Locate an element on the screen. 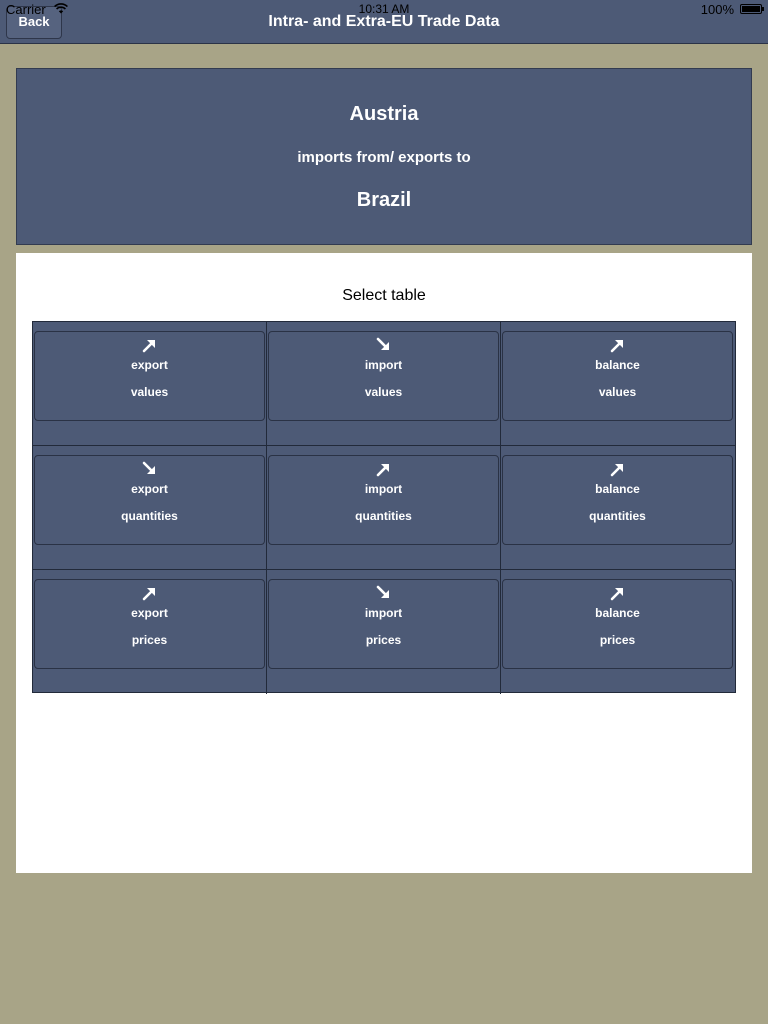 The width and height of the screenshot is (768, 1024). table-tile-import-prices: import prices is located at coordinates (383, 624).